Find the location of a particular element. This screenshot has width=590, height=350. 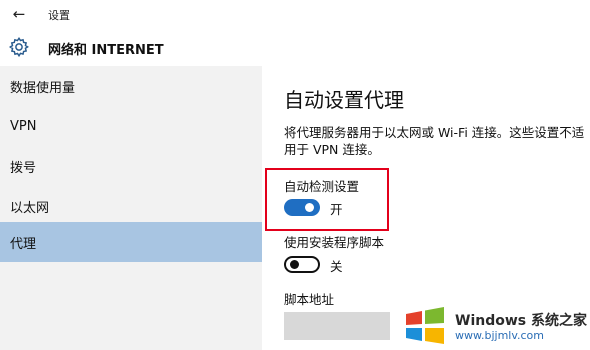

window-title: 设置 is located at coordinates (59, 15).